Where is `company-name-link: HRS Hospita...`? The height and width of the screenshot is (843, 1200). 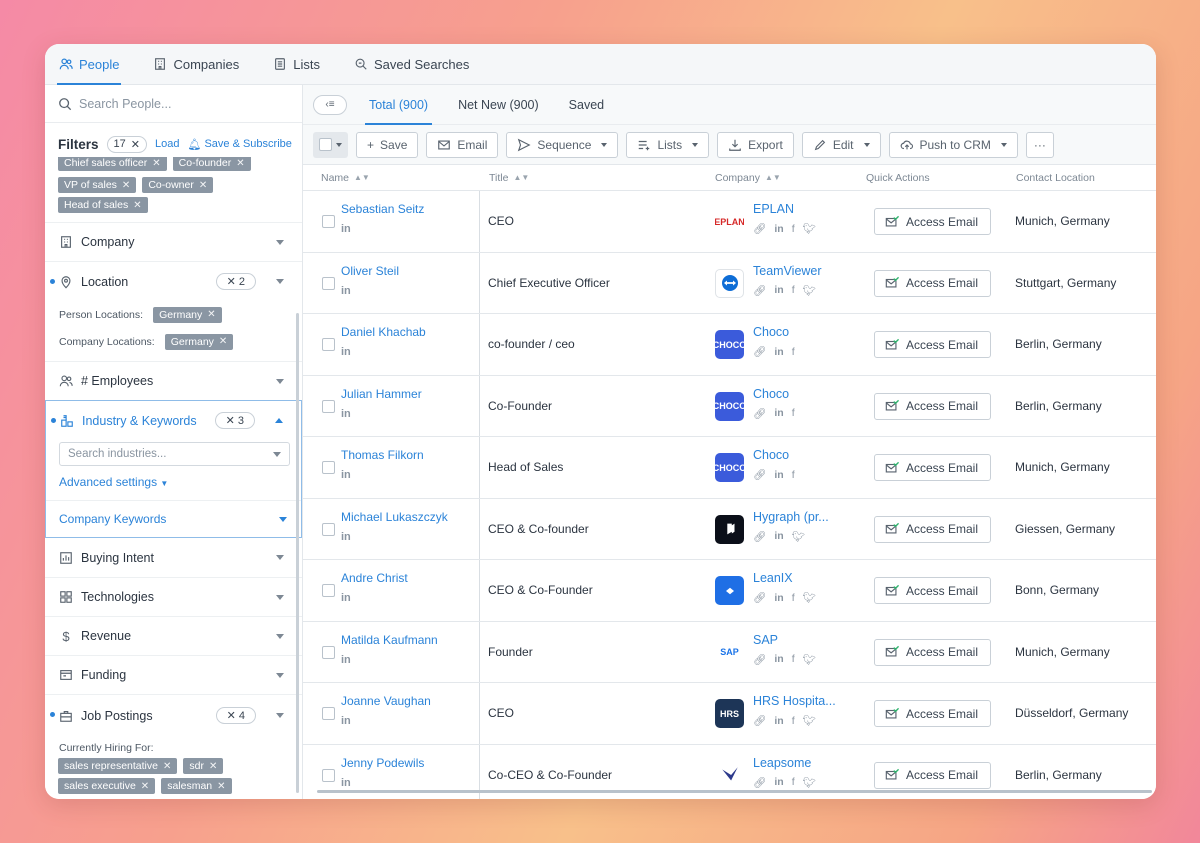
company-name-link: HRS Hospita... is located at coordinates (794, 701).